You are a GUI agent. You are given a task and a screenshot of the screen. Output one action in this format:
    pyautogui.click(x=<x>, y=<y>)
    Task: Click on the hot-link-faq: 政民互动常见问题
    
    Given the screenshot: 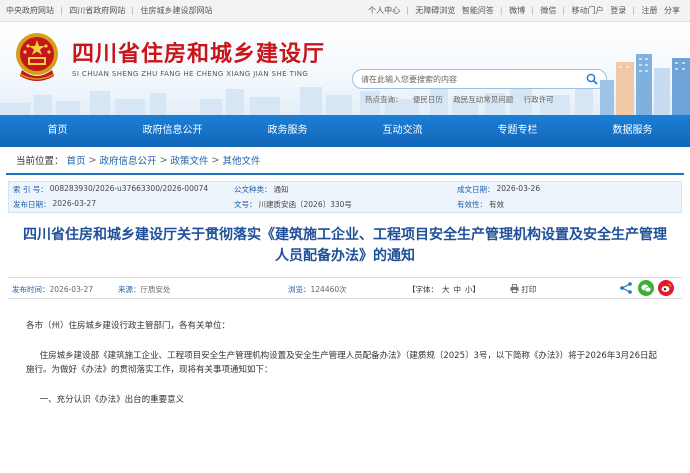 What is the action you would take?
    pyautogui.click(x=483, y=99)
    